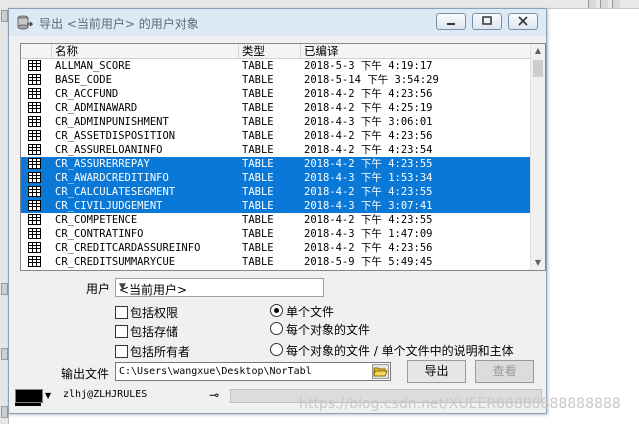 This screenshot has height=424, width=639. I want to click on table-row: CR_ADMINAWARD TABLE 2018-4-2 下午 4:25:19, so click(276, 108).